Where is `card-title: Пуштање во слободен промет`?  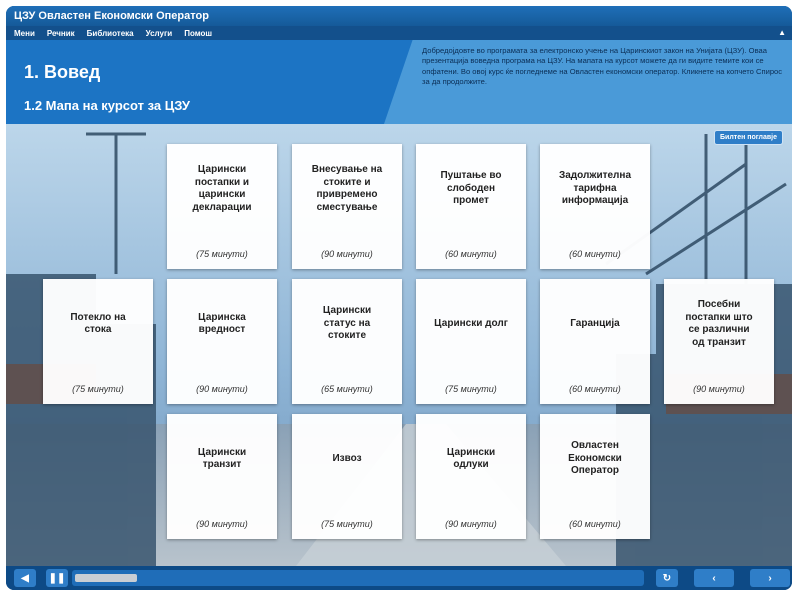 card-title: Пуштање во слободен промет is located at coordinates (471, 188).